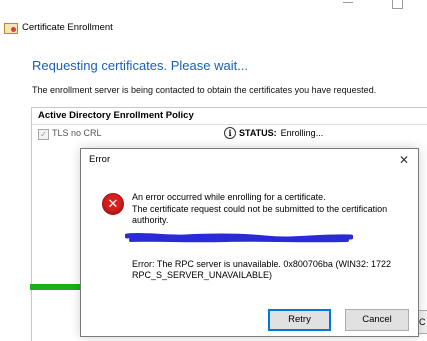  I want to click on close-icon: ✕, so click(404, 160).